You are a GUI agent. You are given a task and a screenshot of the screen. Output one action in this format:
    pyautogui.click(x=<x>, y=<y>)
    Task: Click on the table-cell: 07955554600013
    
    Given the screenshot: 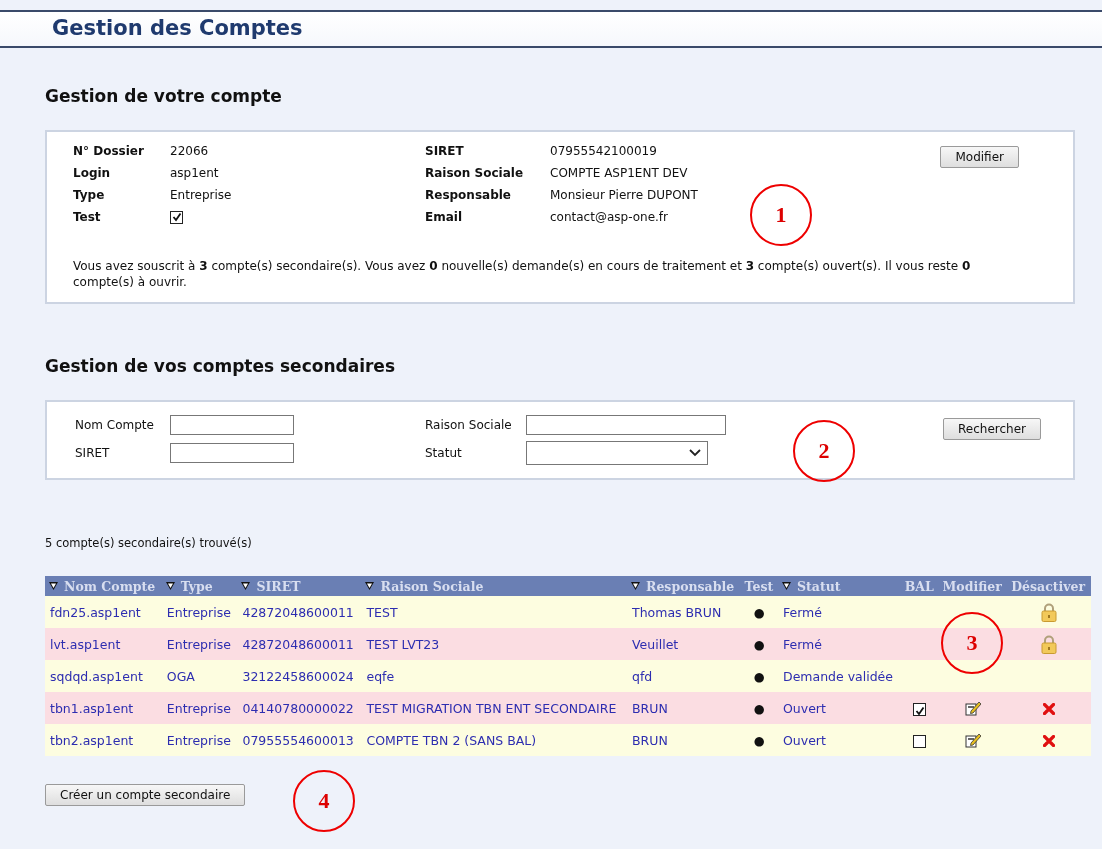 What is the action you would take?
    pyautogui.click(x=299, y=740)
    